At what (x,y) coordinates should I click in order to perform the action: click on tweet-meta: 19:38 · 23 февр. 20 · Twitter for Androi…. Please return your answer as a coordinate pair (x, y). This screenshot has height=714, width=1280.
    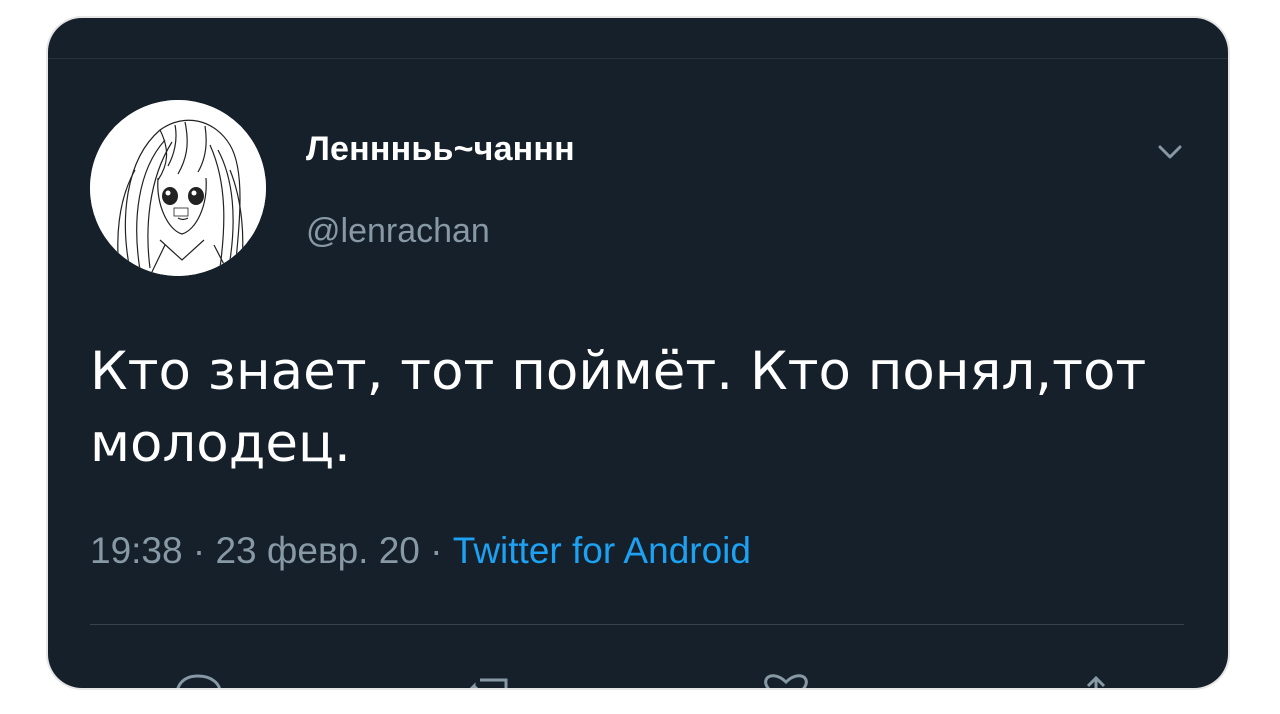
    Looking at the image, I should click on (420, 551).